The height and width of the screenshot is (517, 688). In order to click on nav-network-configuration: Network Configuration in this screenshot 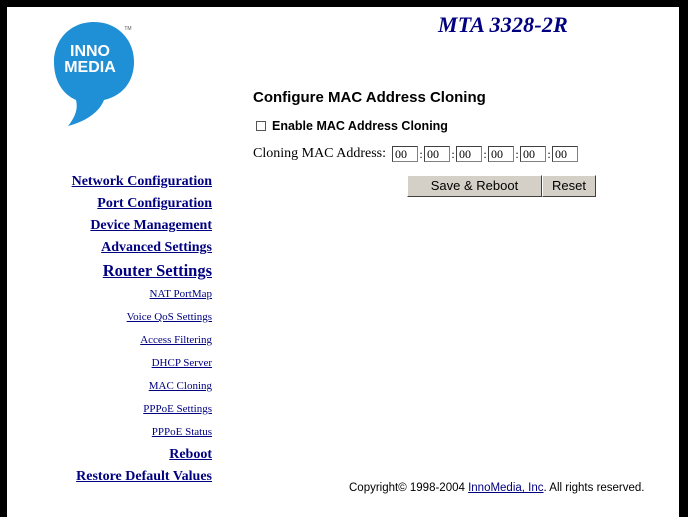, I will do `click(106, 182)`.